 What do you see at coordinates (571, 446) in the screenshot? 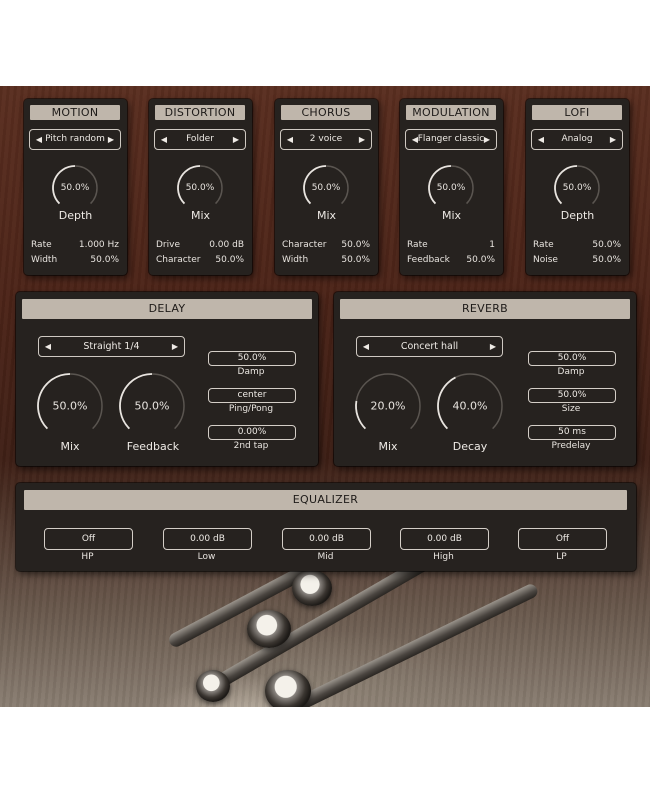
I see `reverb-predelay-label: Predelay` at bounding box center [571, 446].